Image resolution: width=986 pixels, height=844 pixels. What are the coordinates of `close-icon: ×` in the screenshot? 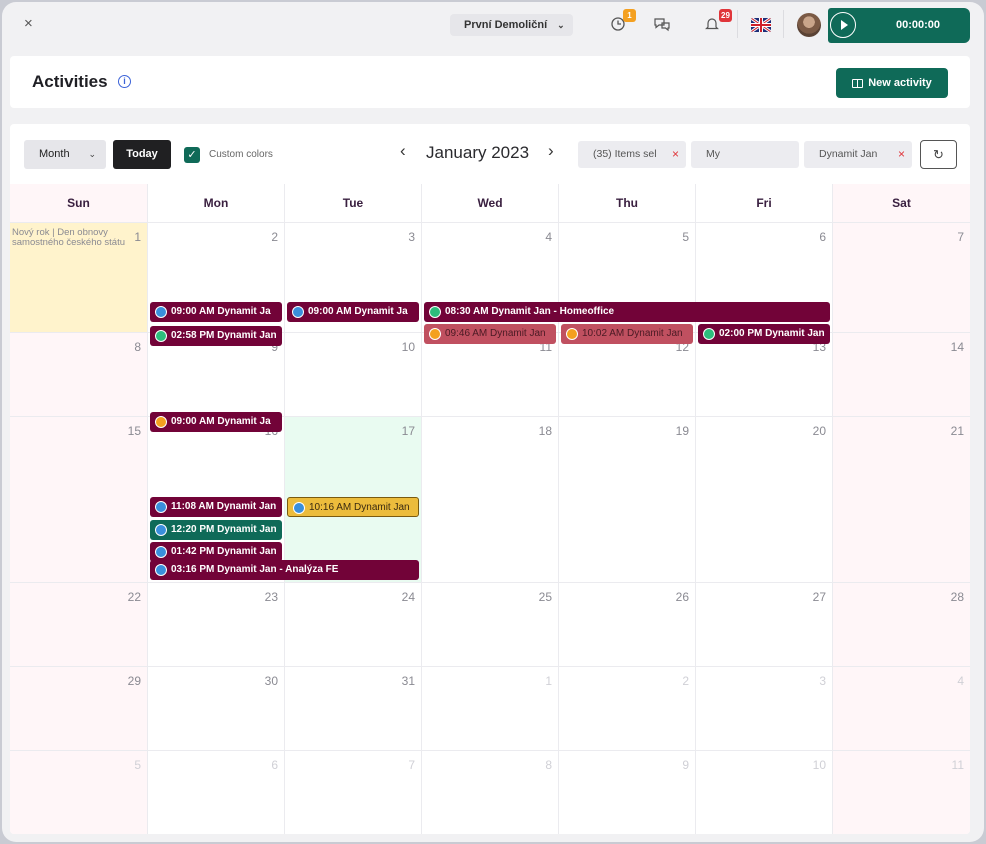 It's located at (28, 23).